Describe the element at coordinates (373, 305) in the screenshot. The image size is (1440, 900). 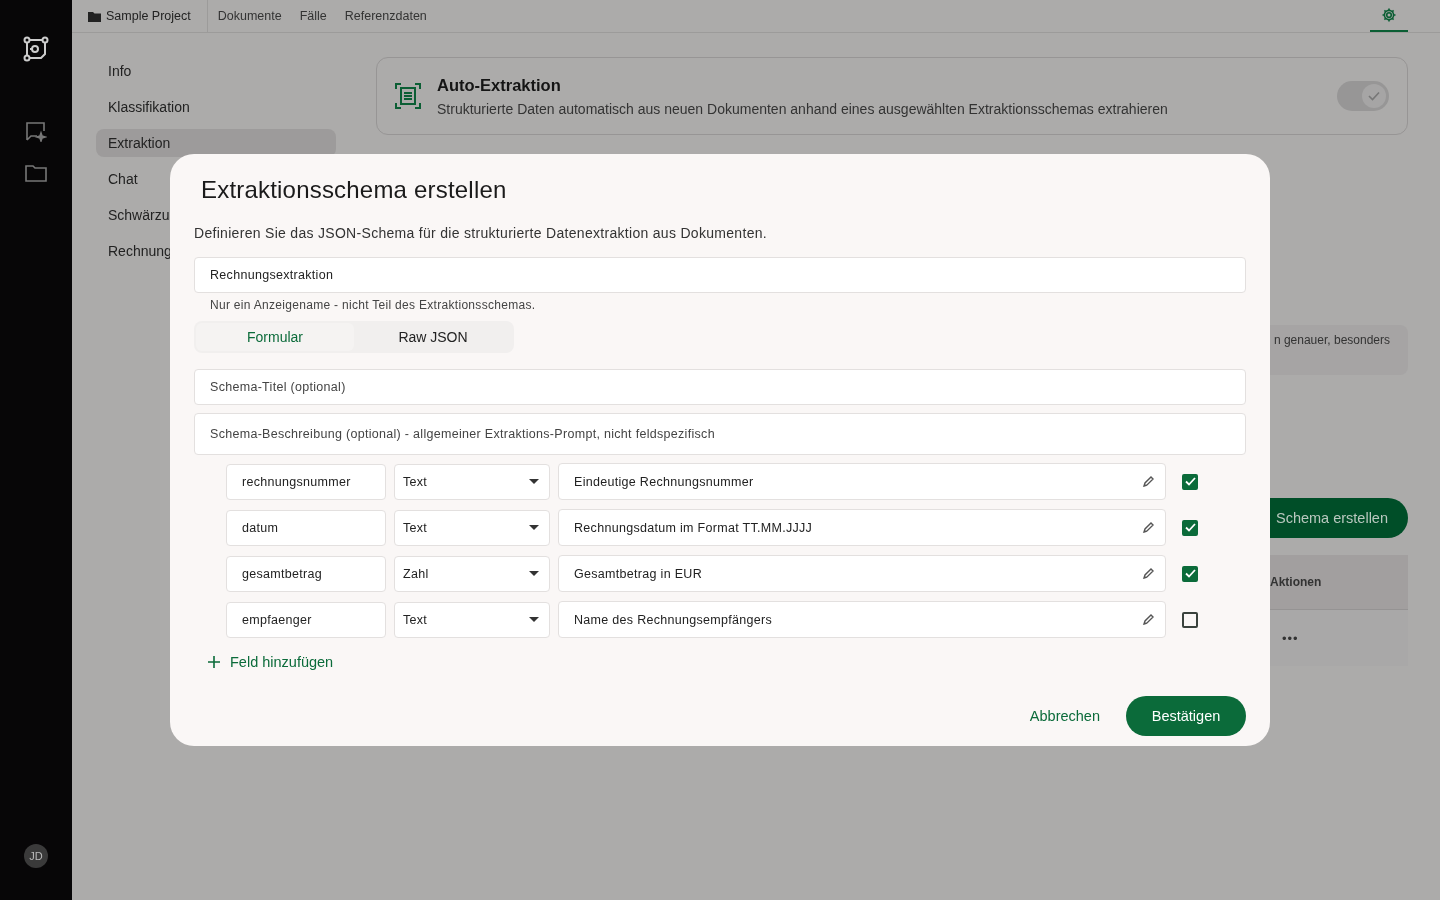
I see `field-hint: Nur ein Anzeigename - nicht Teil des Extraktionsschemas.` at that location.